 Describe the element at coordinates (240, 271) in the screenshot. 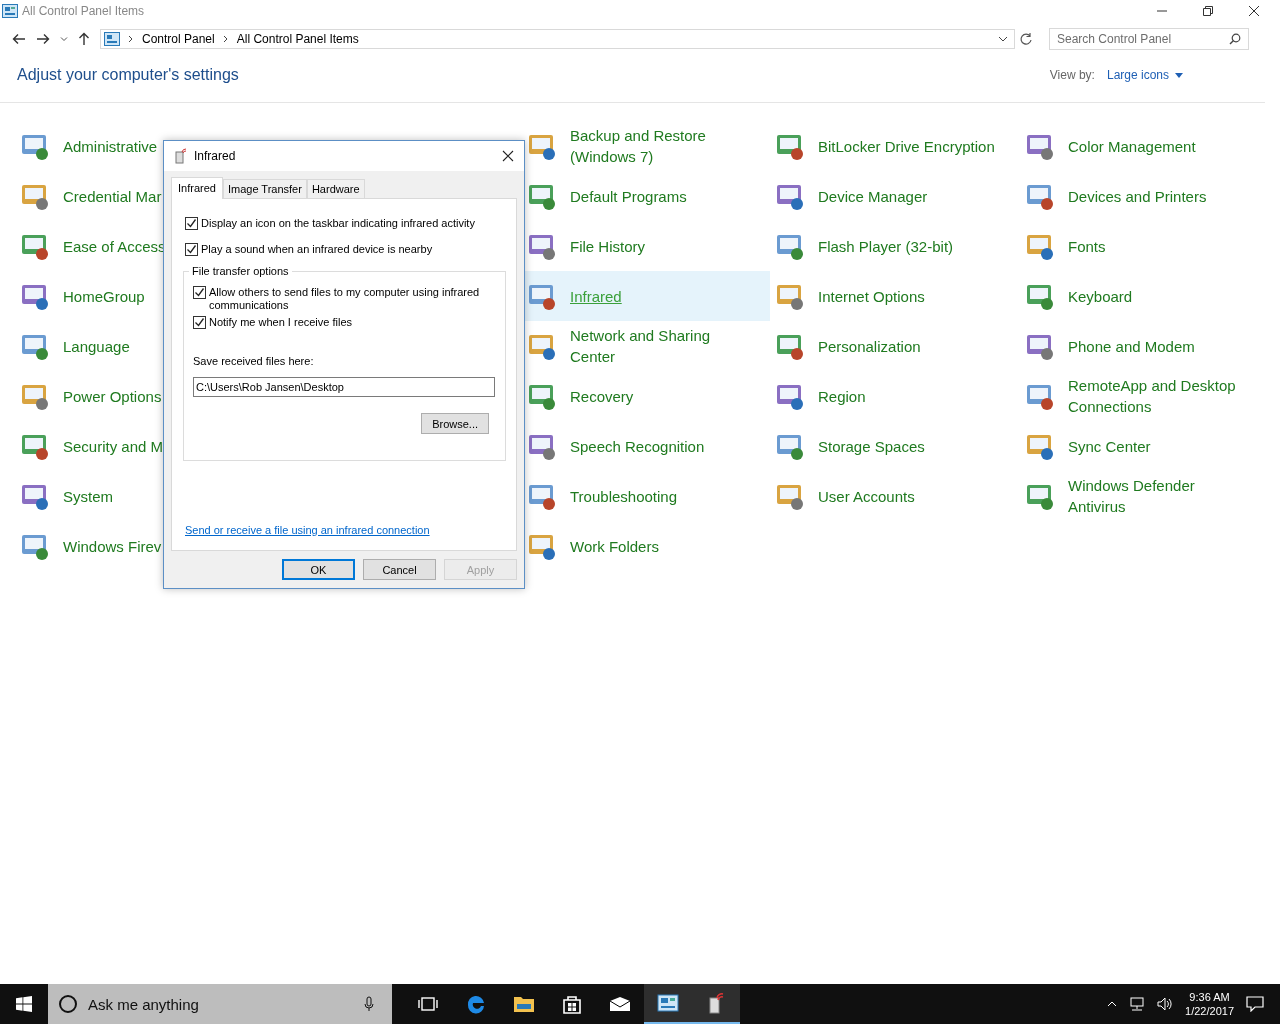

I see `group-title: File transfer options` at that location.